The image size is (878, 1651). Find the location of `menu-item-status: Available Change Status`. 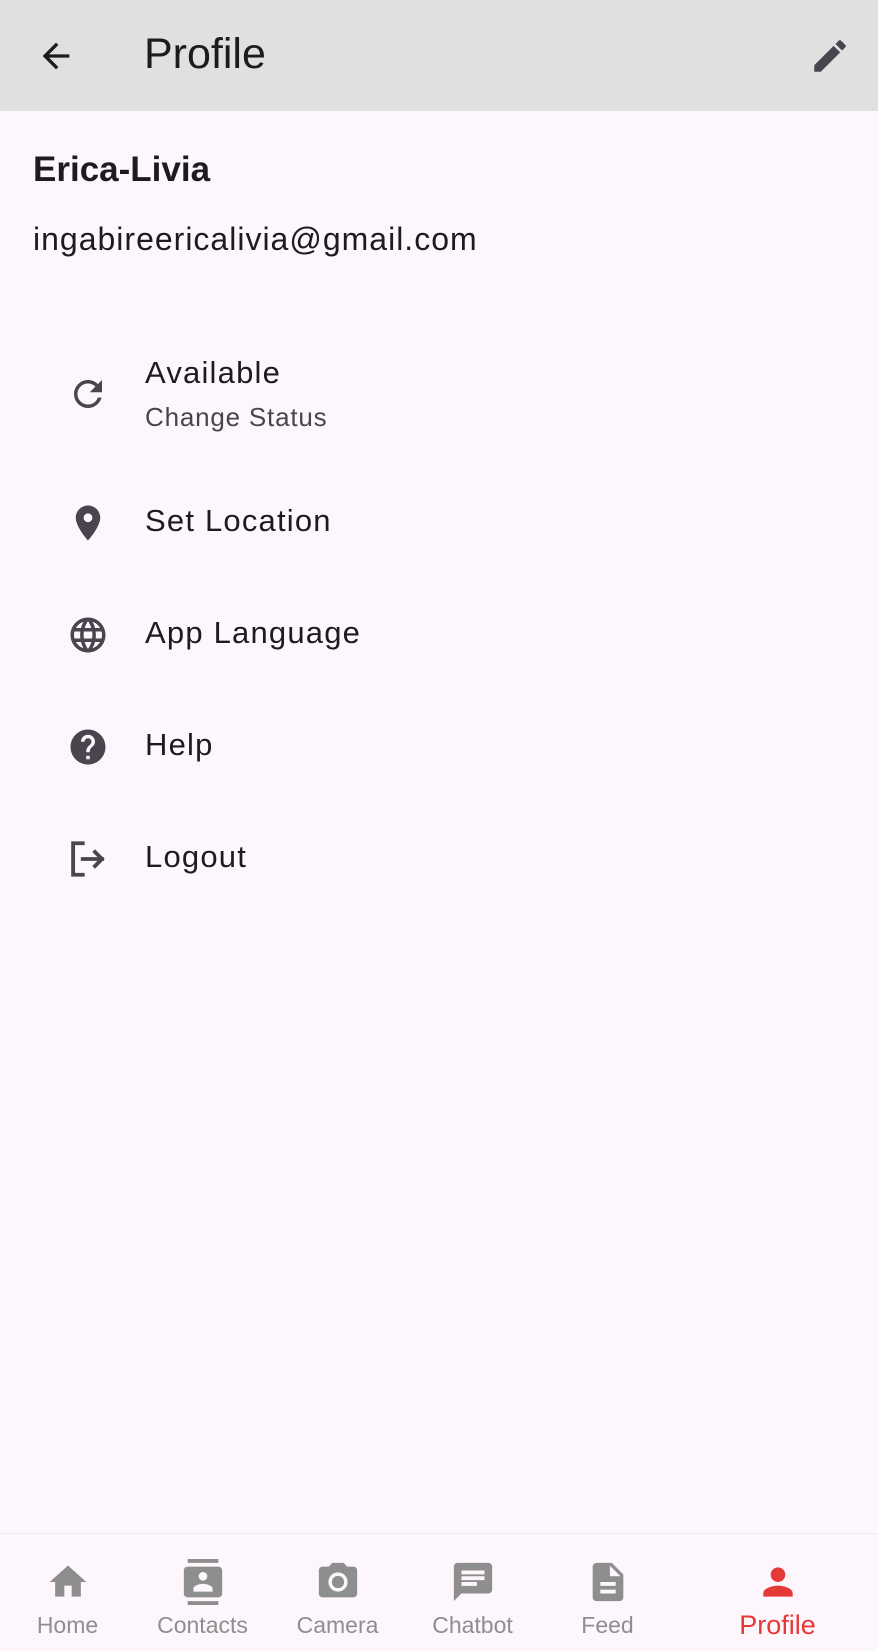

menu-item-status: Available Change Status is located at coordinates (439, 395).